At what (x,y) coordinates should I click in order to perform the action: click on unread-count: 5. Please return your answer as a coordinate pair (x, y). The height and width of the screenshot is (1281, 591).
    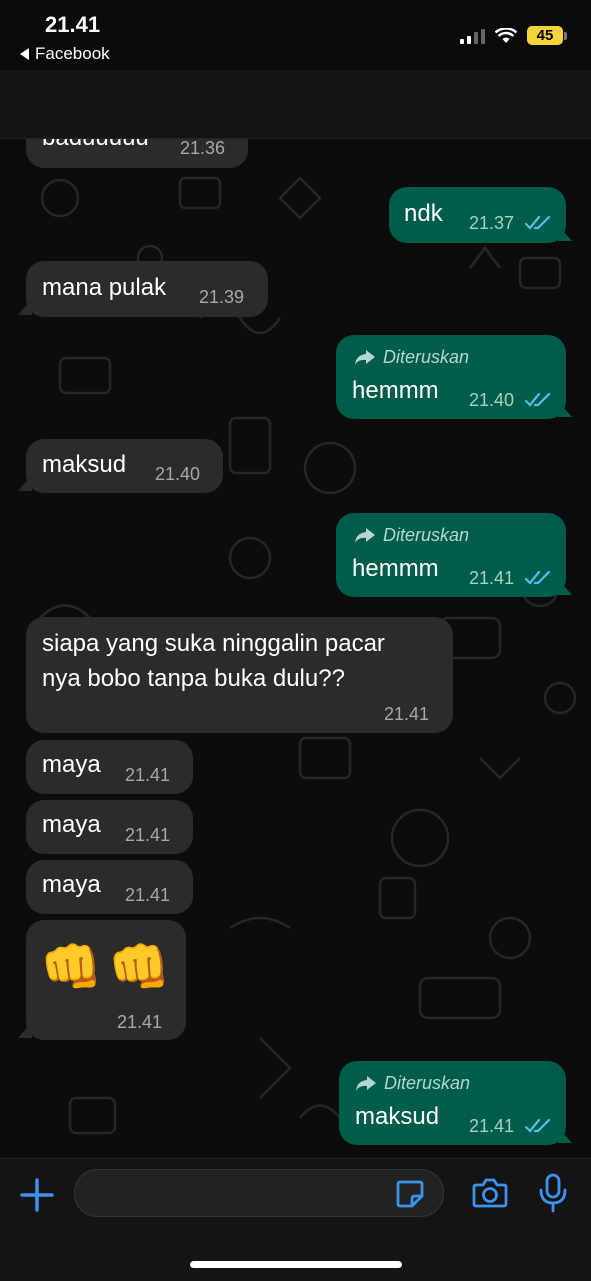
    Looking at the image, I should click on (42, 100).